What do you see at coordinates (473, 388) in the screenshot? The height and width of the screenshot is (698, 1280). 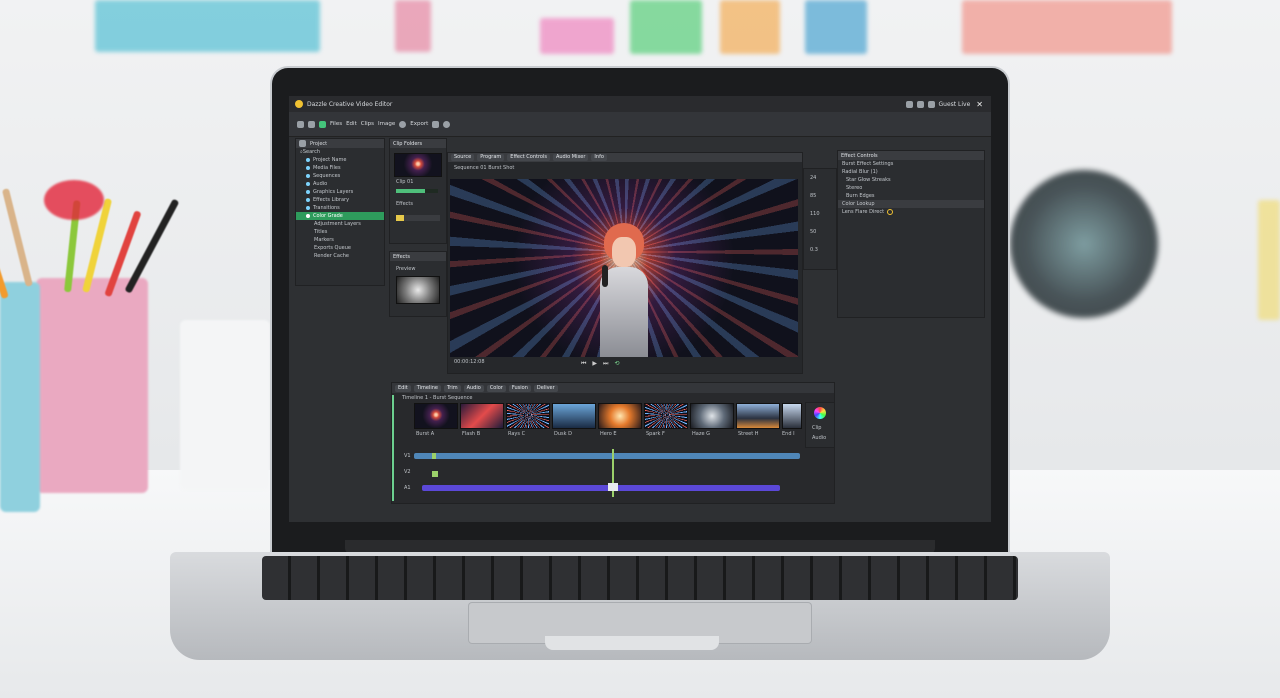 I see `tab-audio: Audio` at bounding box center [473, 388].